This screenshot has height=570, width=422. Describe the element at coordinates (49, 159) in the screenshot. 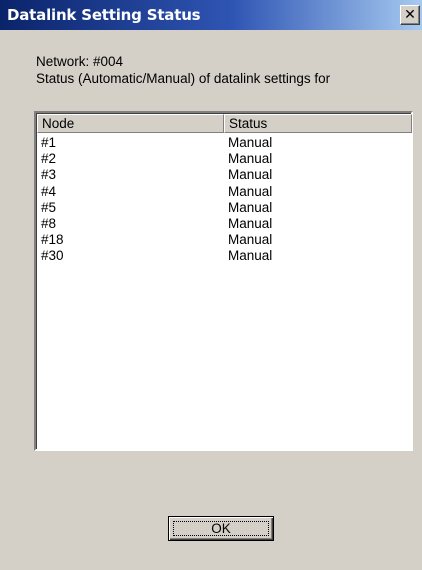

I see `node-cell: #2` at that location.